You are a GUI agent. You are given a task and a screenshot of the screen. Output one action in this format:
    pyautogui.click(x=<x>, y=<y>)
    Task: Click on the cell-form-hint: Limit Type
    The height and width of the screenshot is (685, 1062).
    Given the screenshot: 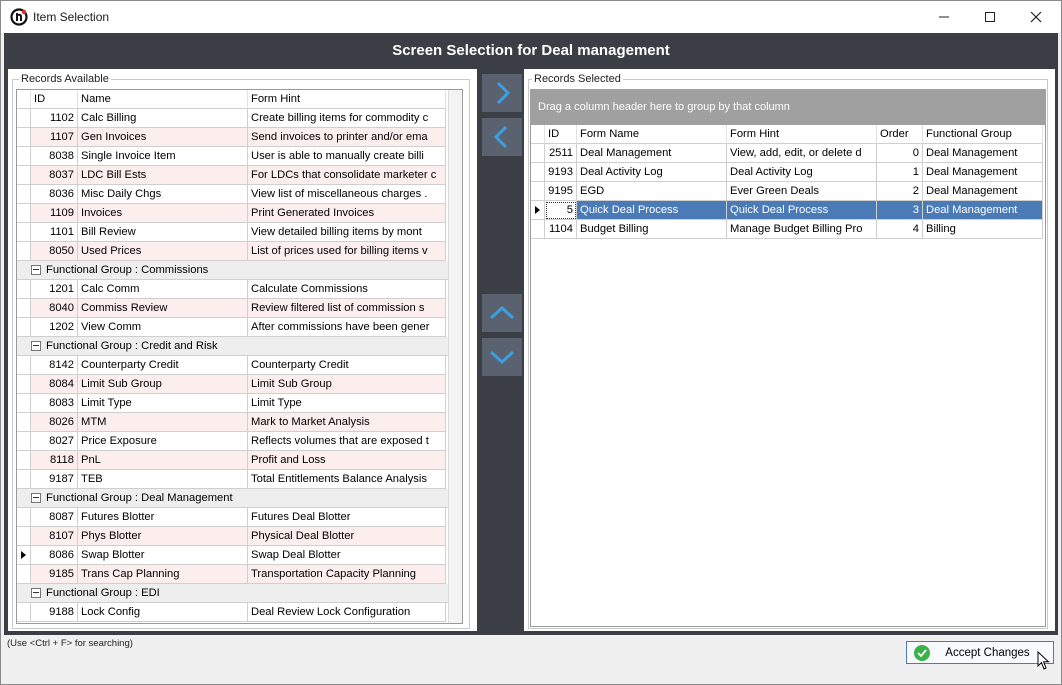 What is the action you would take?
    pyautogui.click(x=347, y=403)
    